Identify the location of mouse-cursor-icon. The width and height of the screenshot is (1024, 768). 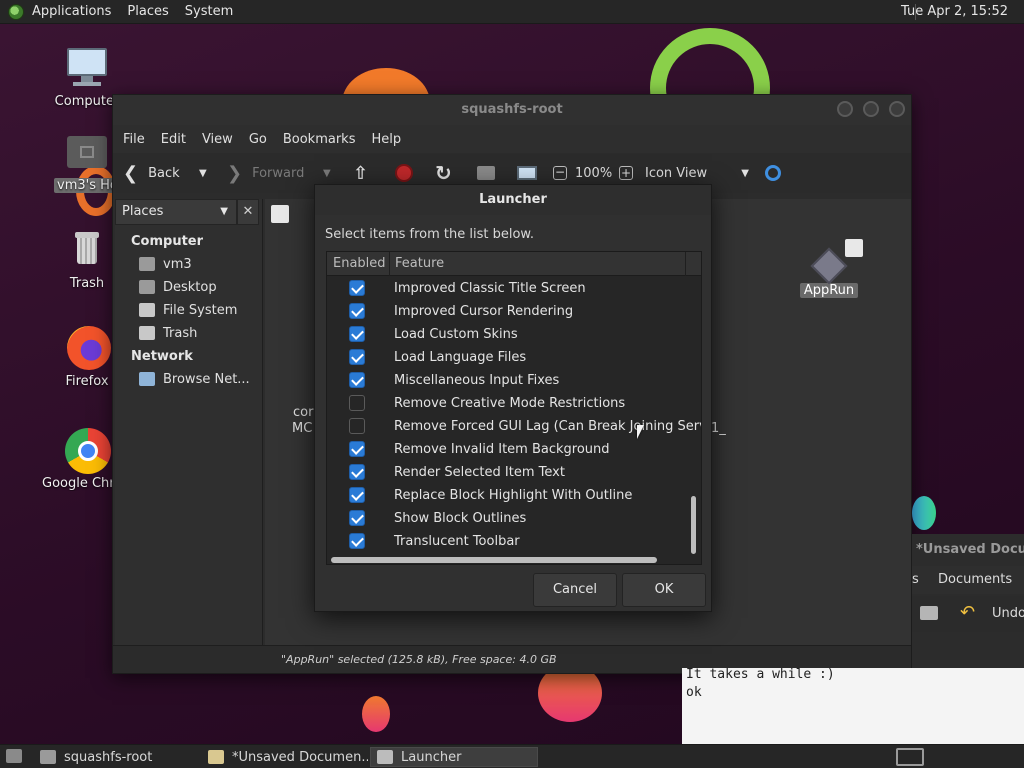
(642, 432).